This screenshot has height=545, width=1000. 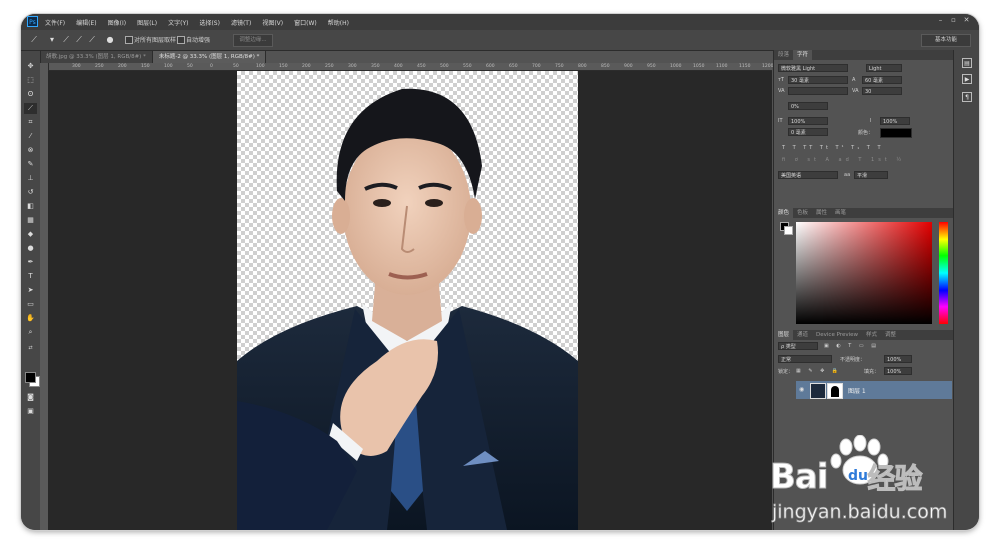 What do you see at coordinates (30, 66) in the screenshot?
I see `move-tool-icon: ✥` at bounding box center [30, 66].